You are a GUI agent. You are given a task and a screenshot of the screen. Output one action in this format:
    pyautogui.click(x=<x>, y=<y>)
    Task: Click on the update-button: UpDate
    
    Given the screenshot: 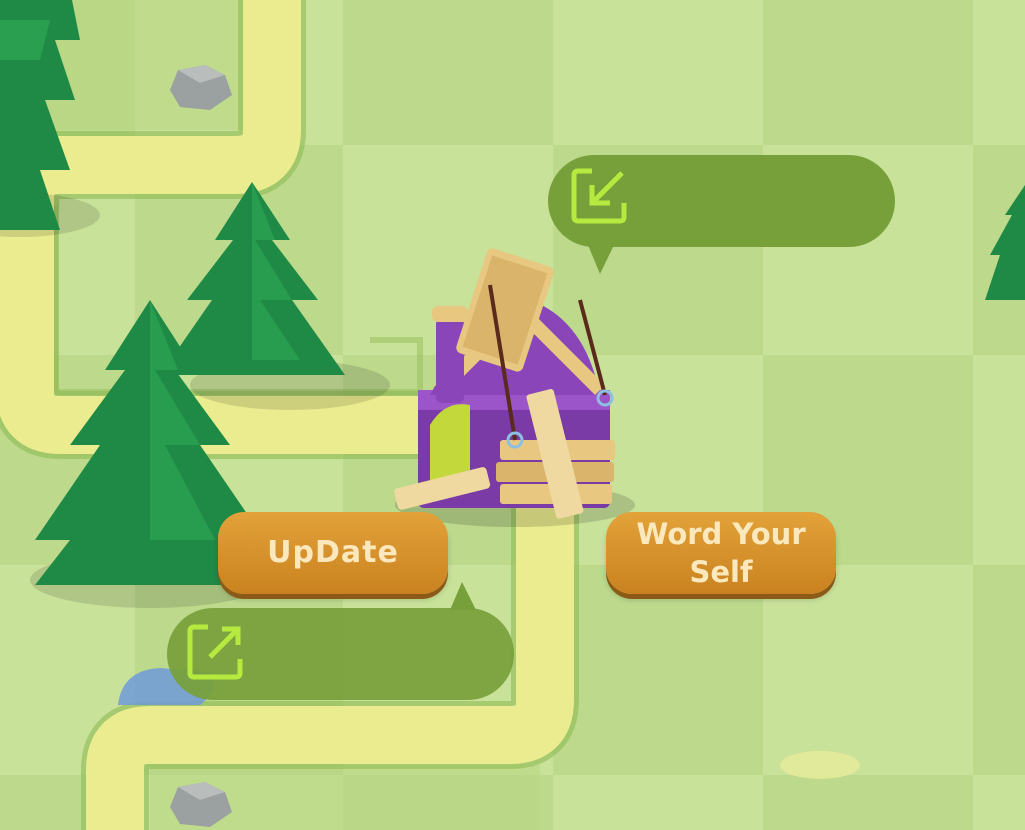 What is the action you would take?
    pyautogui.click(x=333, y=553)
    